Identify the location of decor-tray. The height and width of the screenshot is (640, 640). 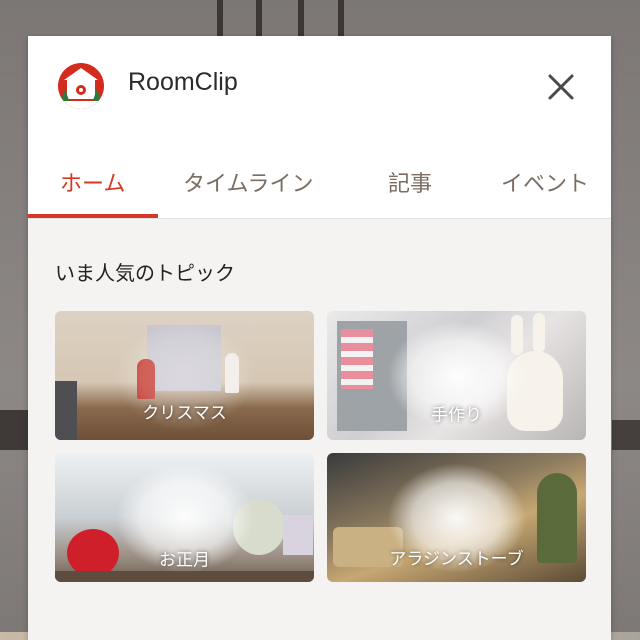
(184, 576).